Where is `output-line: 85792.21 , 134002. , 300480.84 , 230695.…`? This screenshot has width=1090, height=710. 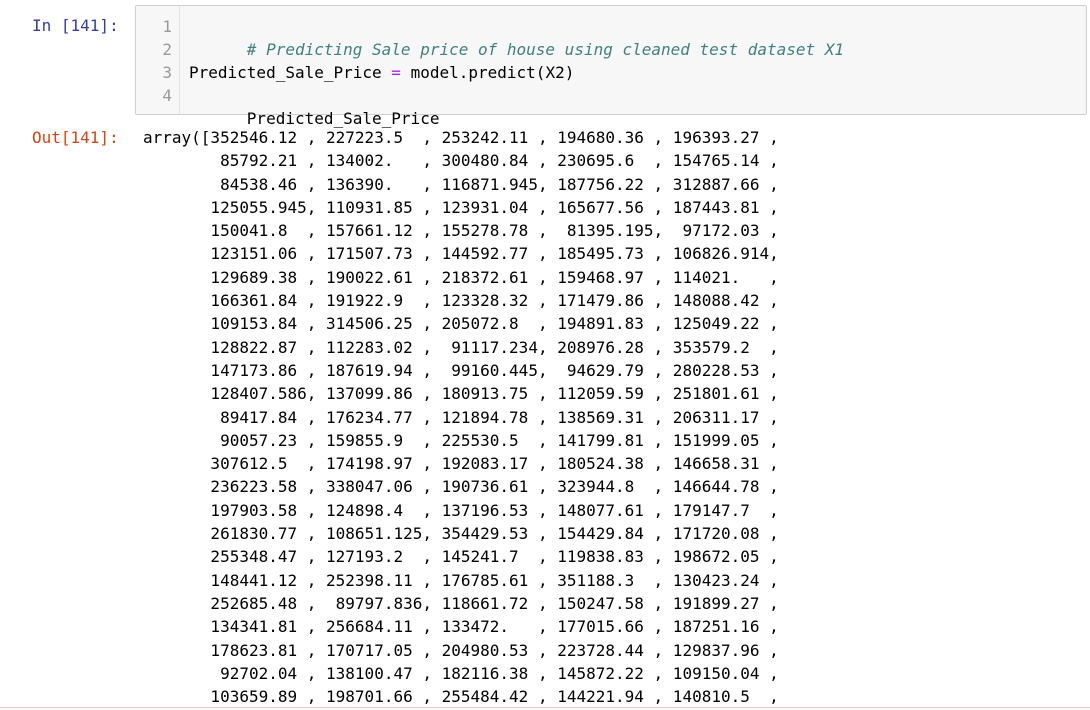
output-line: 85792.21 , 134002. , 300480.84 , 230695.… is located at coordinates (461, 161).